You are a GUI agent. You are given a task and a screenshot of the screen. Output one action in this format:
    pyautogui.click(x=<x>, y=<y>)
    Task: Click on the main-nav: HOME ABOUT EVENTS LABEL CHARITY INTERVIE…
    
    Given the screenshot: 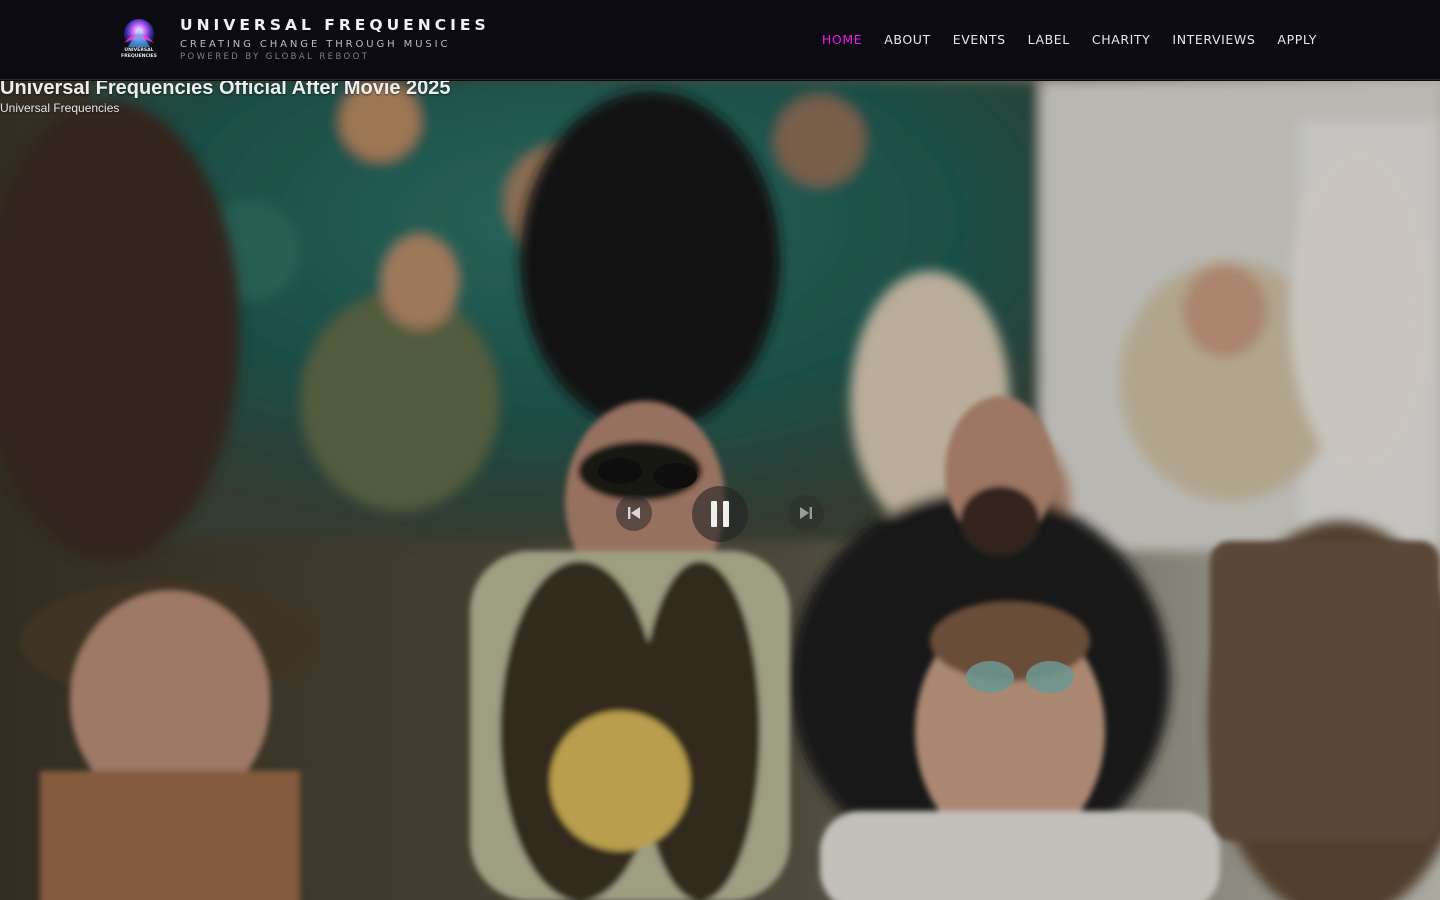 What is the action you would take?
    pyautogui.click(x=1069, y=40)
    